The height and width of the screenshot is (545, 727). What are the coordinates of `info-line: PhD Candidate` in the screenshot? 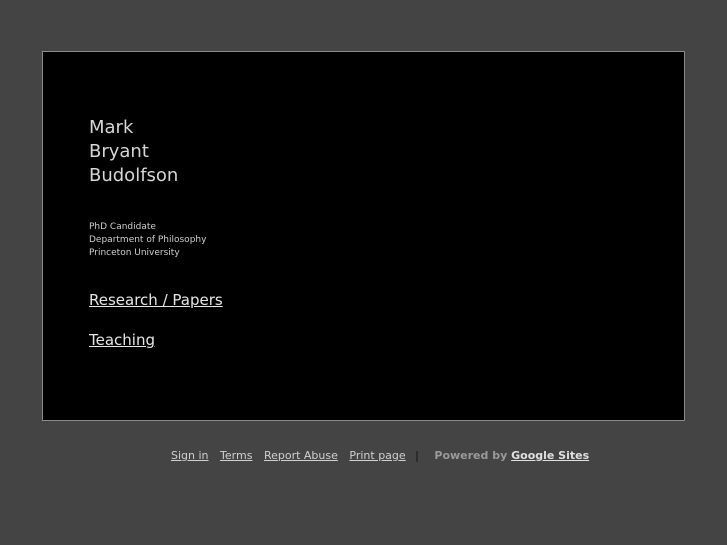 It's located at (122, 227).